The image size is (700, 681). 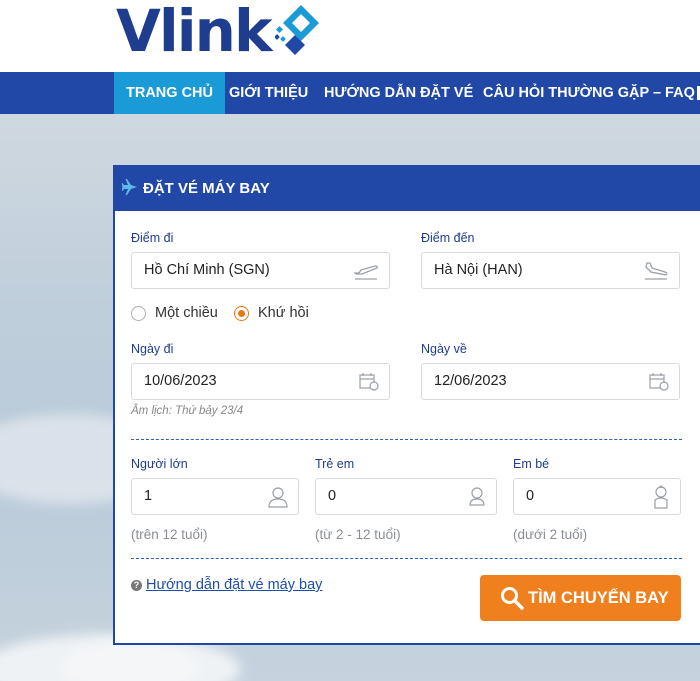 I want to click on search-flights-label: TÌM CHUYẾN BAY, so click(x=598, y=598).